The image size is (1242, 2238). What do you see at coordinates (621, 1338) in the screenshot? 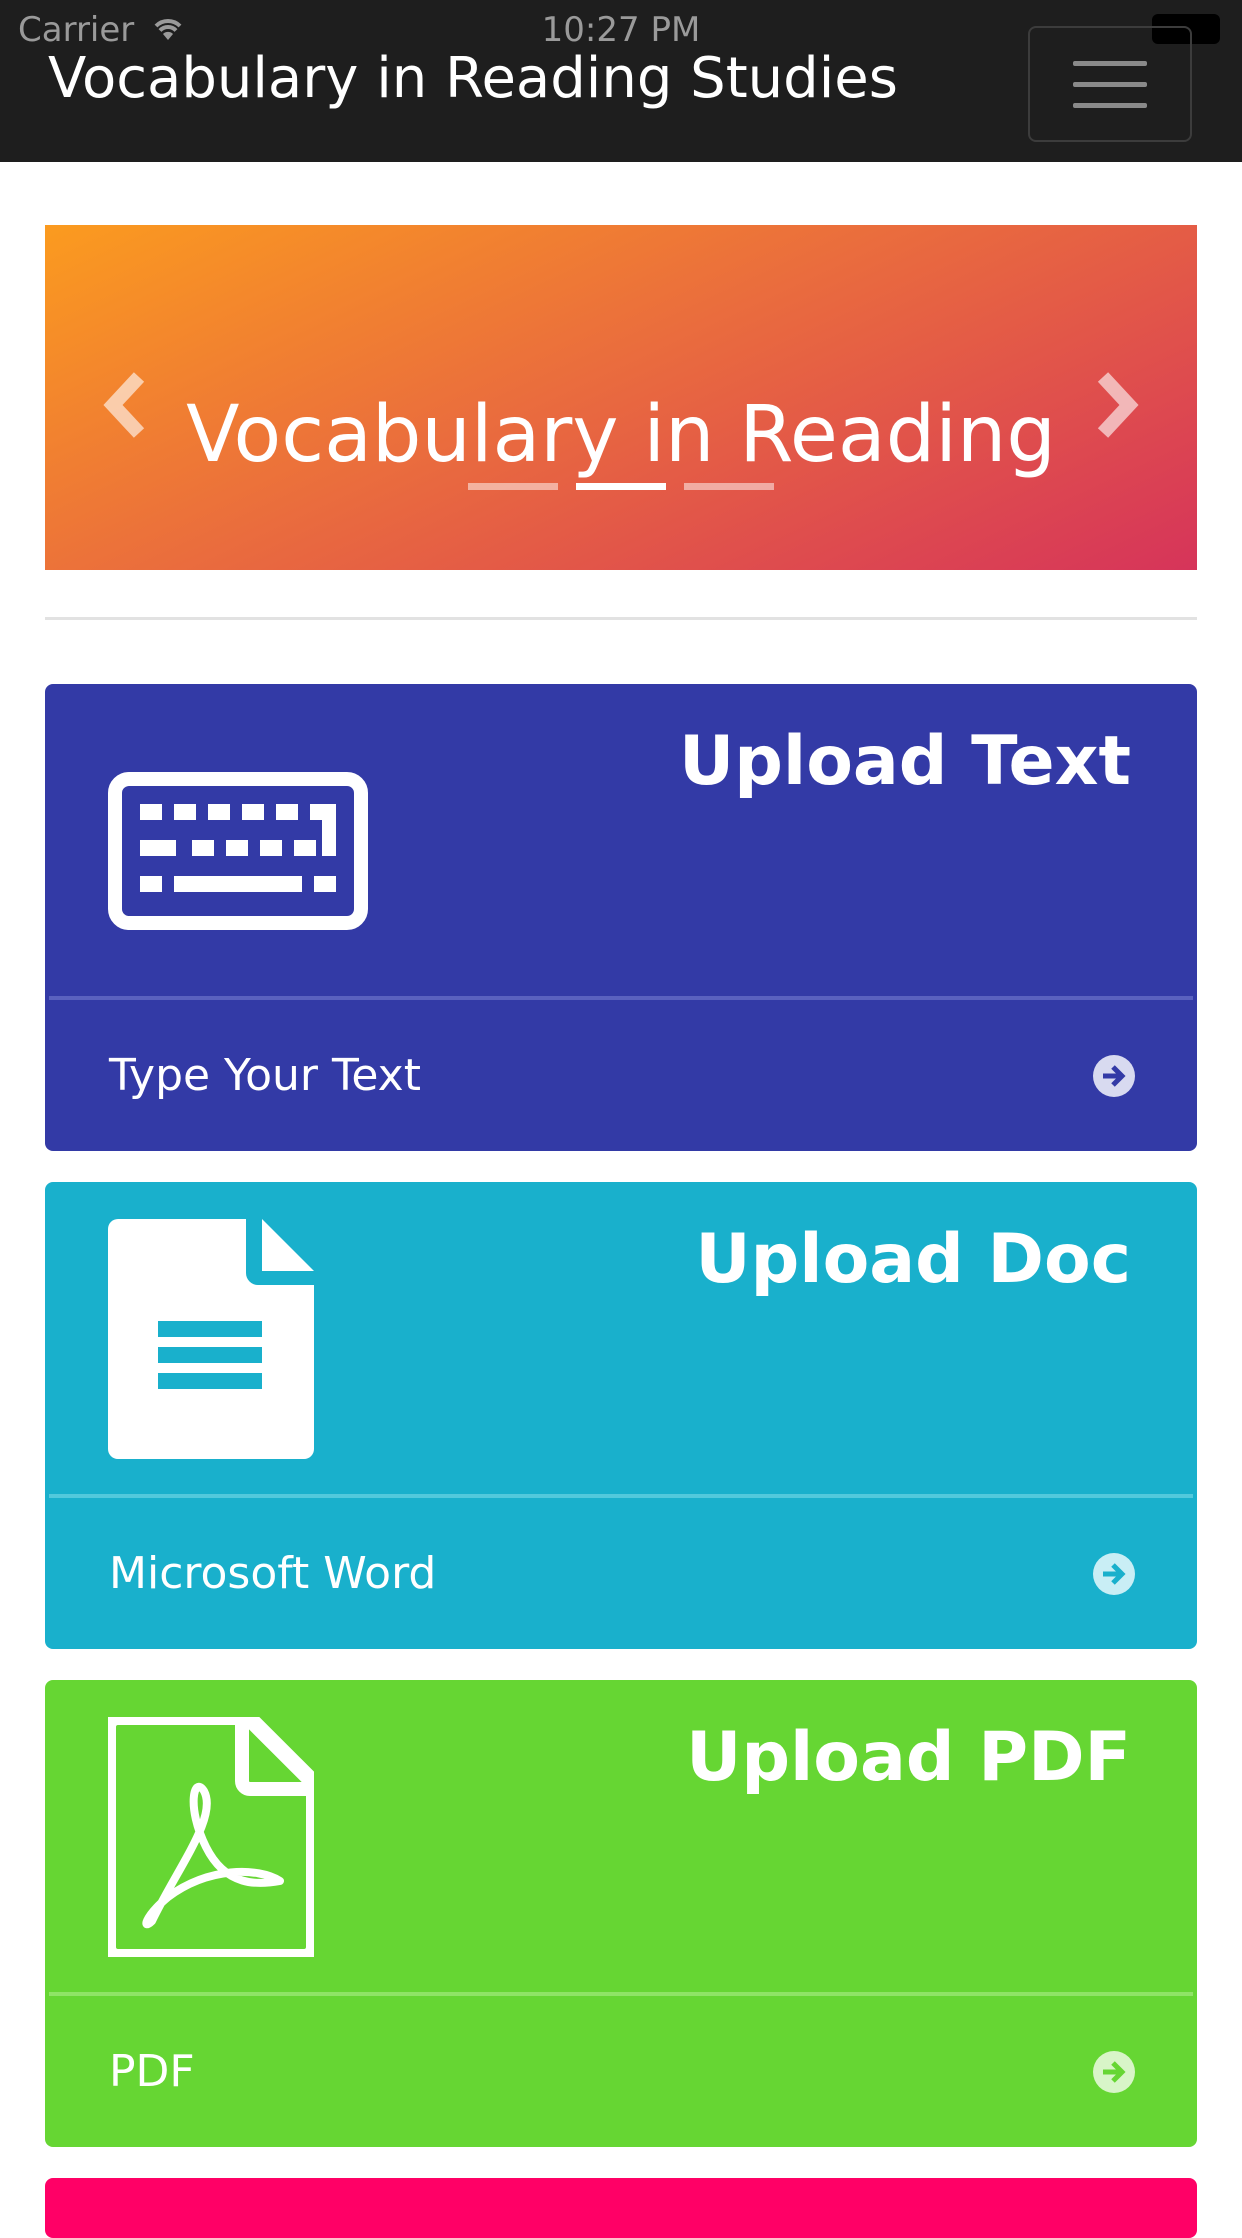
I see `card-header: Upload Doc` at bounding box center [621, 1338].